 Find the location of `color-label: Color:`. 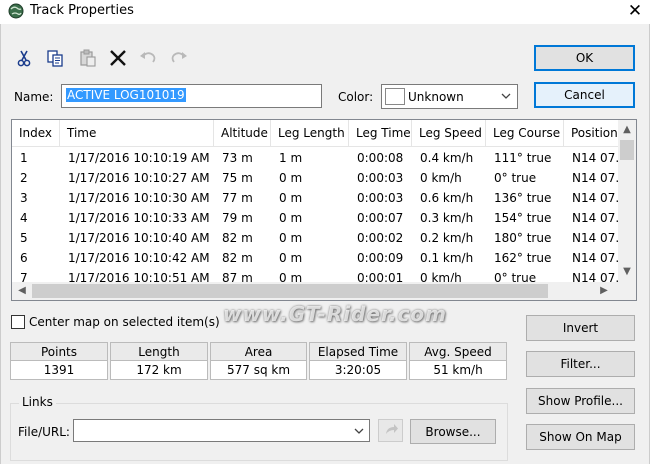

color-label: Color: is located at coordinates (356, 97).